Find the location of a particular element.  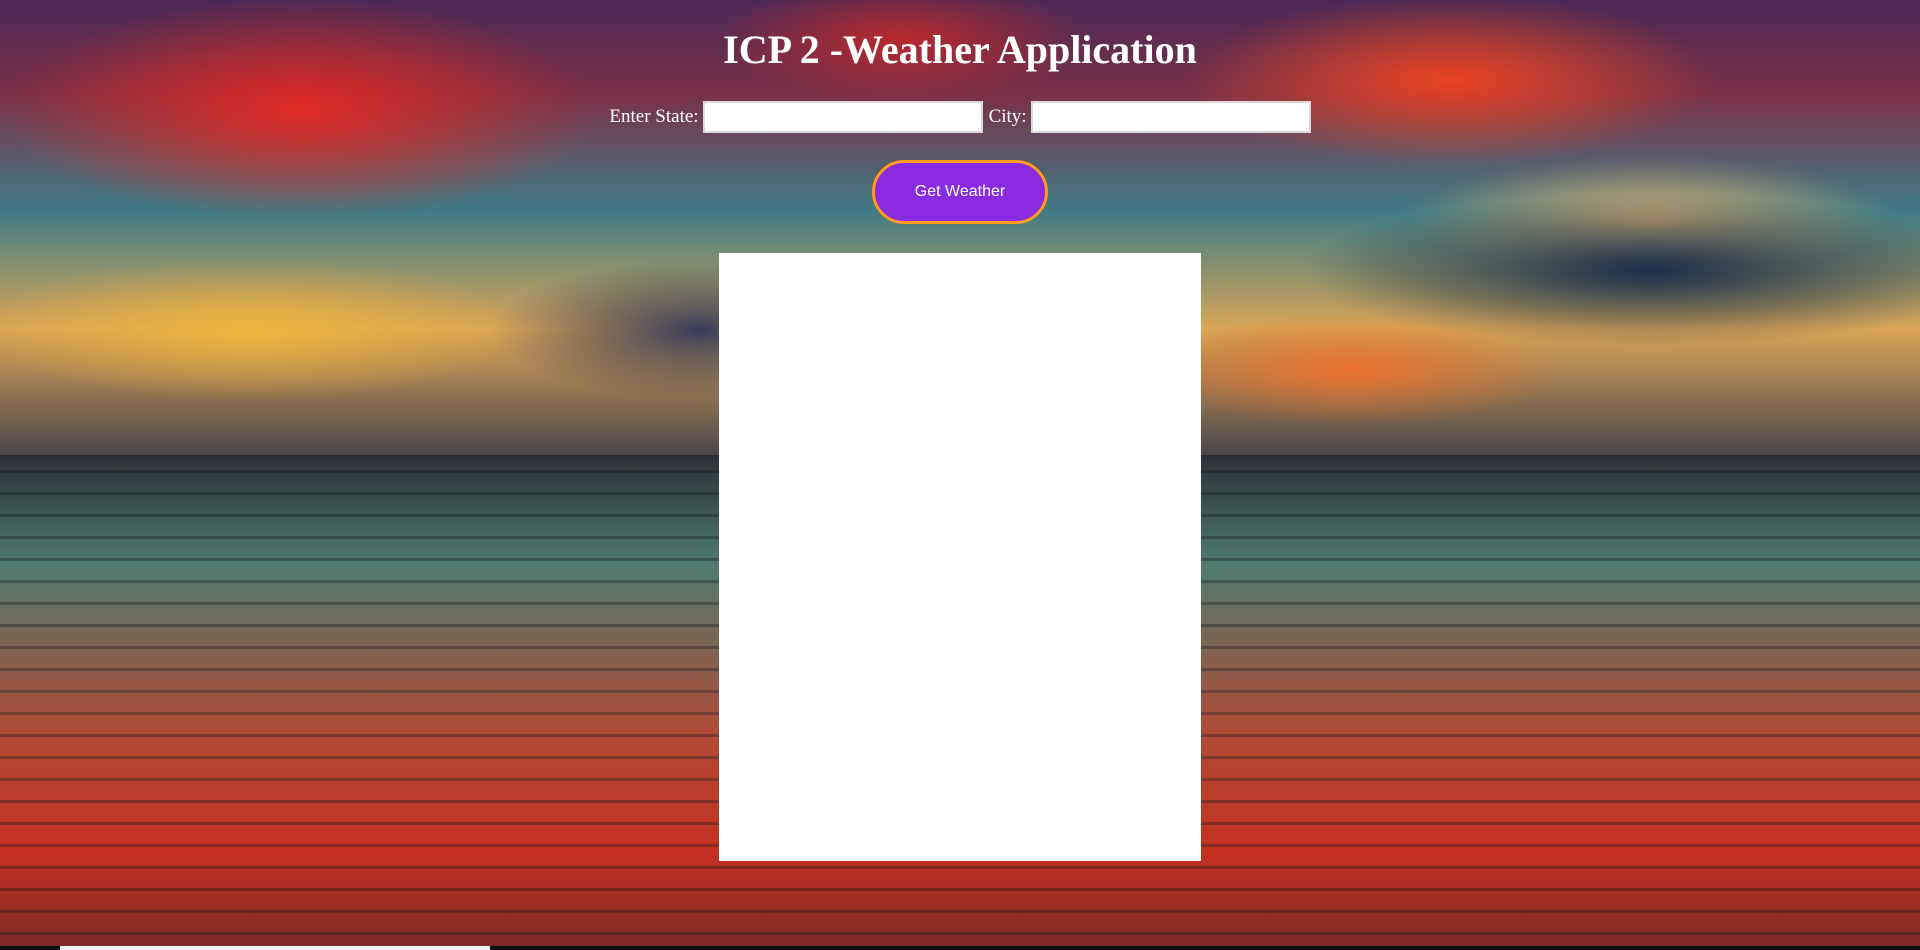

city-input is located at coordinates (1170, 117).